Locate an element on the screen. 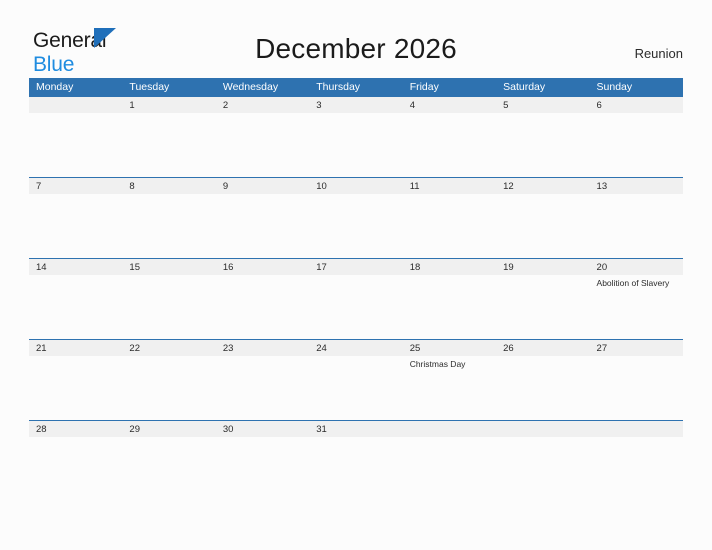 This screenshot has height=550, width=712. week-event-area: Abolition of Slavery is located at coordinates (356, 307).